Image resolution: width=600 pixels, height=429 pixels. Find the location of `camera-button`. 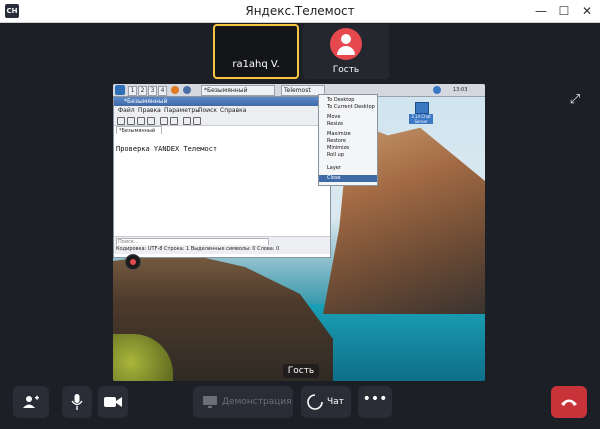

camera-button is located at coordinates (113, 402).